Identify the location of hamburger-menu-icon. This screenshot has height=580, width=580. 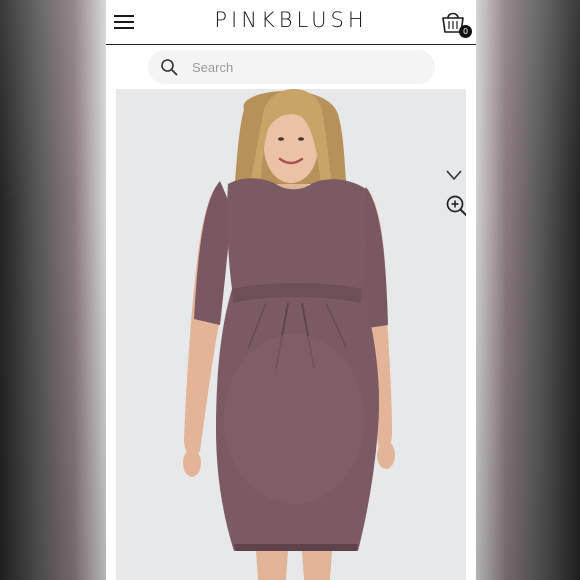
(124, 22).